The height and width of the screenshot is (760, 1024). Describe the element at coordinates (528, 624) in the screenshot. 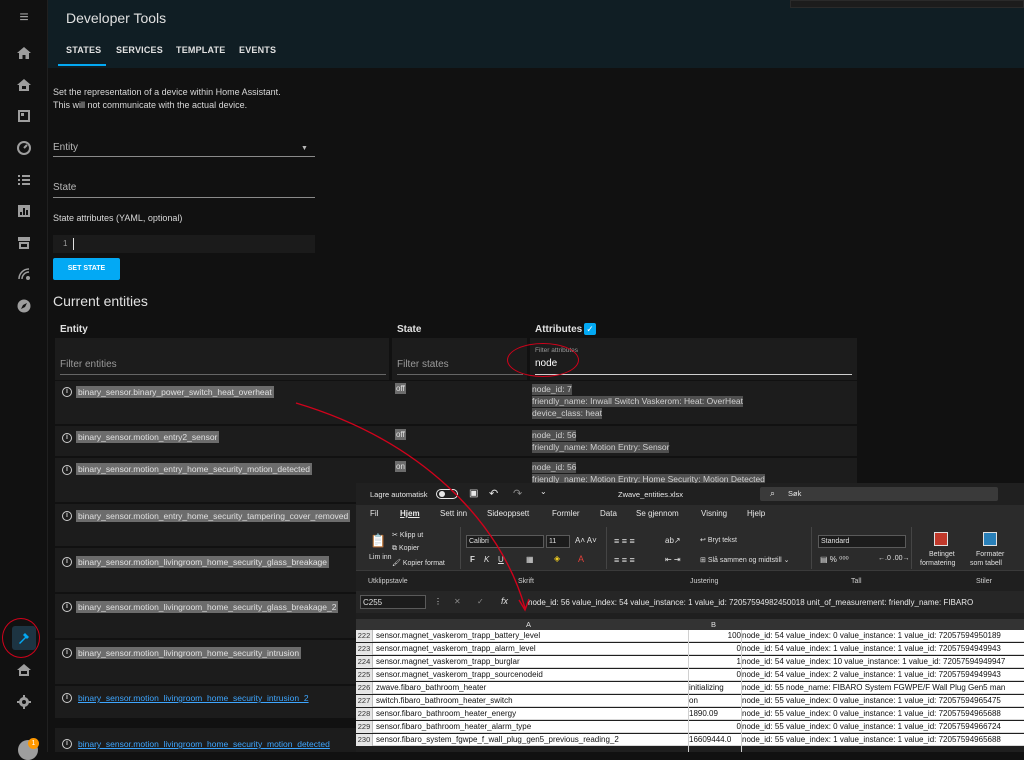

I see `column-a-header: A` at that location.